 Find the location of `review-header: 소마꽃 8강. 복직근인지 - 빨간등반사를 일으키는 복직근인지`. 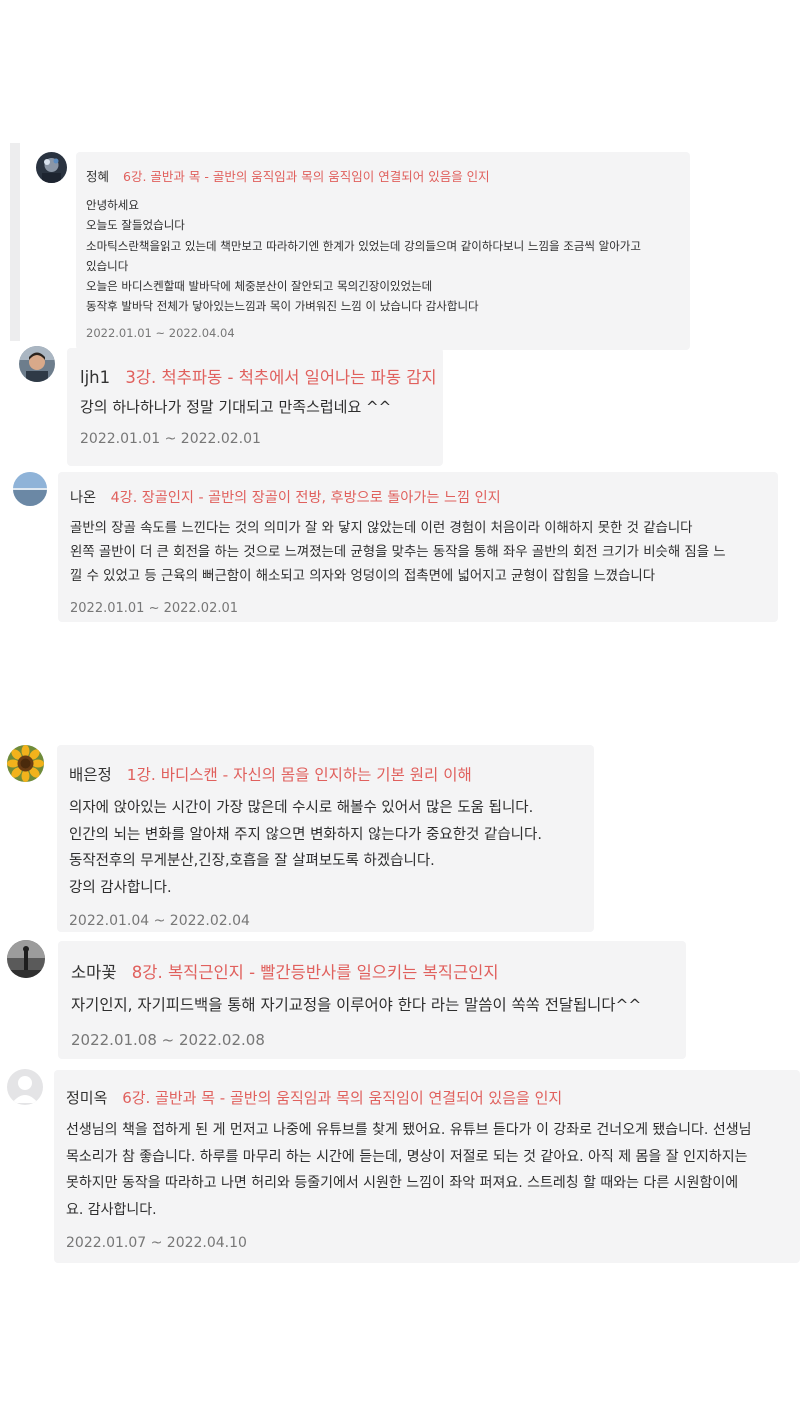

review-header: 소마꽃 8강. 복직근인지 - 빨간등반사를 일으키는 복직근인지 is located at coordinates (372, 971).